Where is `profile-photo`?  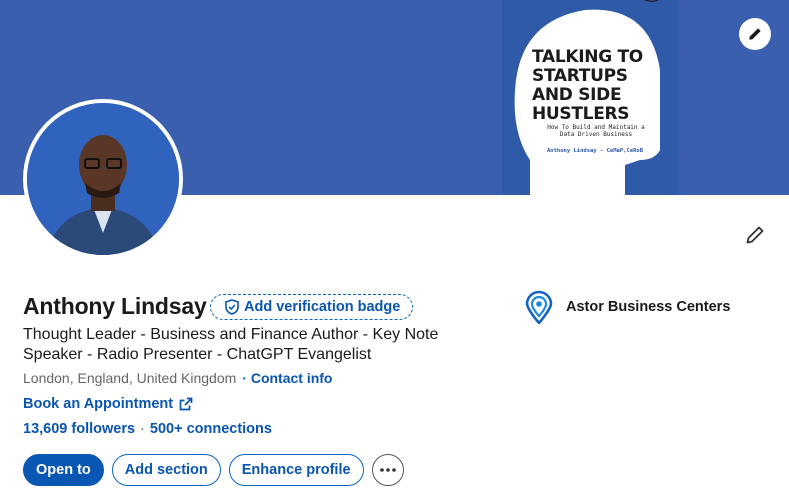 profile-photo is located at coordinates (103, 179).